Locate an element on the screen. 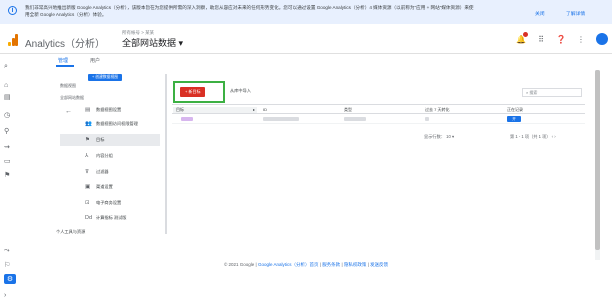 This screenshot has height=302, width=612. tab-admin: 管理 is located at coordinates (63, 60).